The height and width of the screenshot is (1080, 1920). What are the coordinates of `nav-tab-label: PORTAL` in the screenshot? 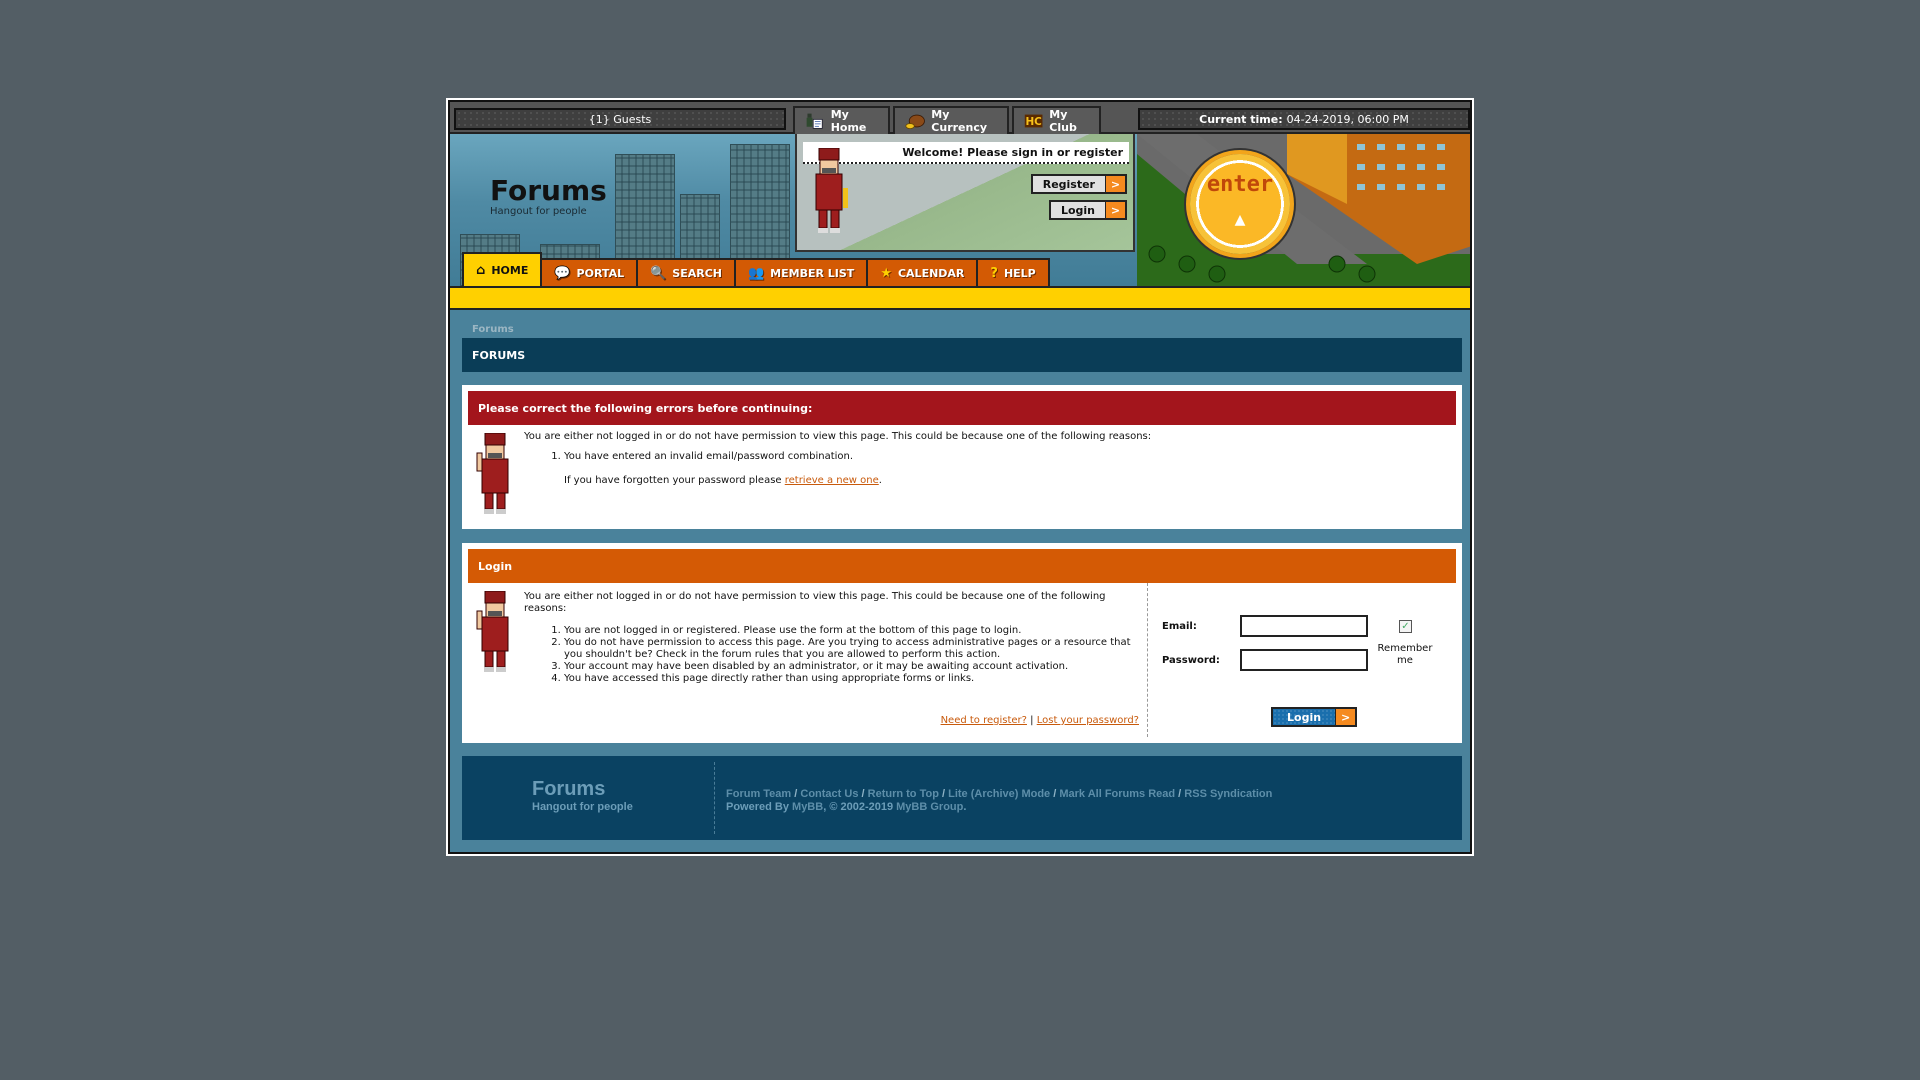 It's located at (600, 273).